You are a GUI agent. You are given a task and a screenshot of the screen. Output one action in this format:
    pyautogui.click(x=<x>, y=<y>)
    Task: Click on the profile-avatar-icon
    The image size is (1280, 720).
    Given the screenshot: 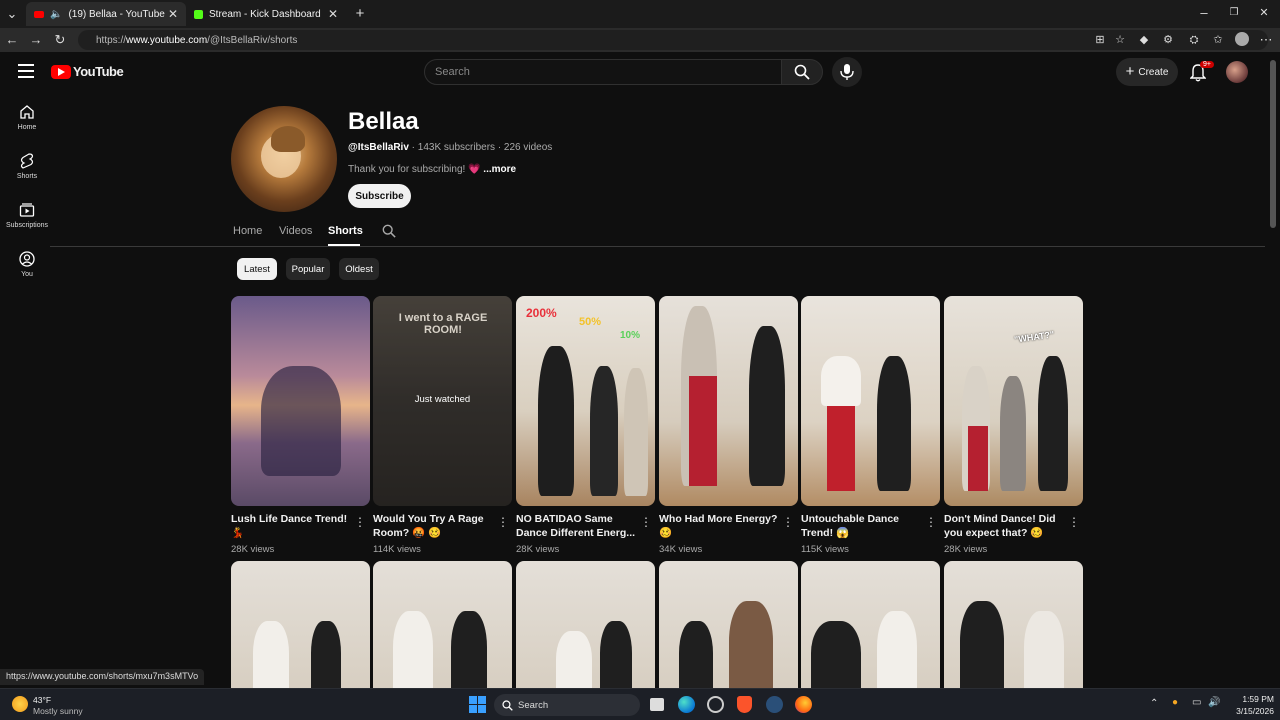 What is the action you would take?
    pyautogui.click(x=1242, y=40)
    